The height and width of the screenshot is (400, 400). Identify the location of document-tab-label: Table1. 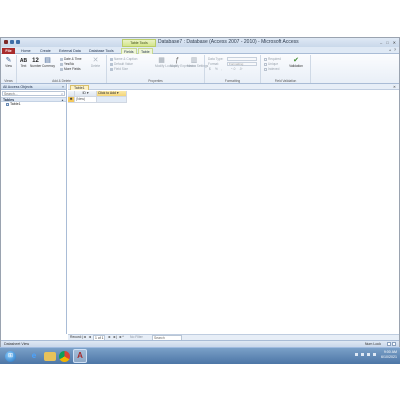
(79, 88).